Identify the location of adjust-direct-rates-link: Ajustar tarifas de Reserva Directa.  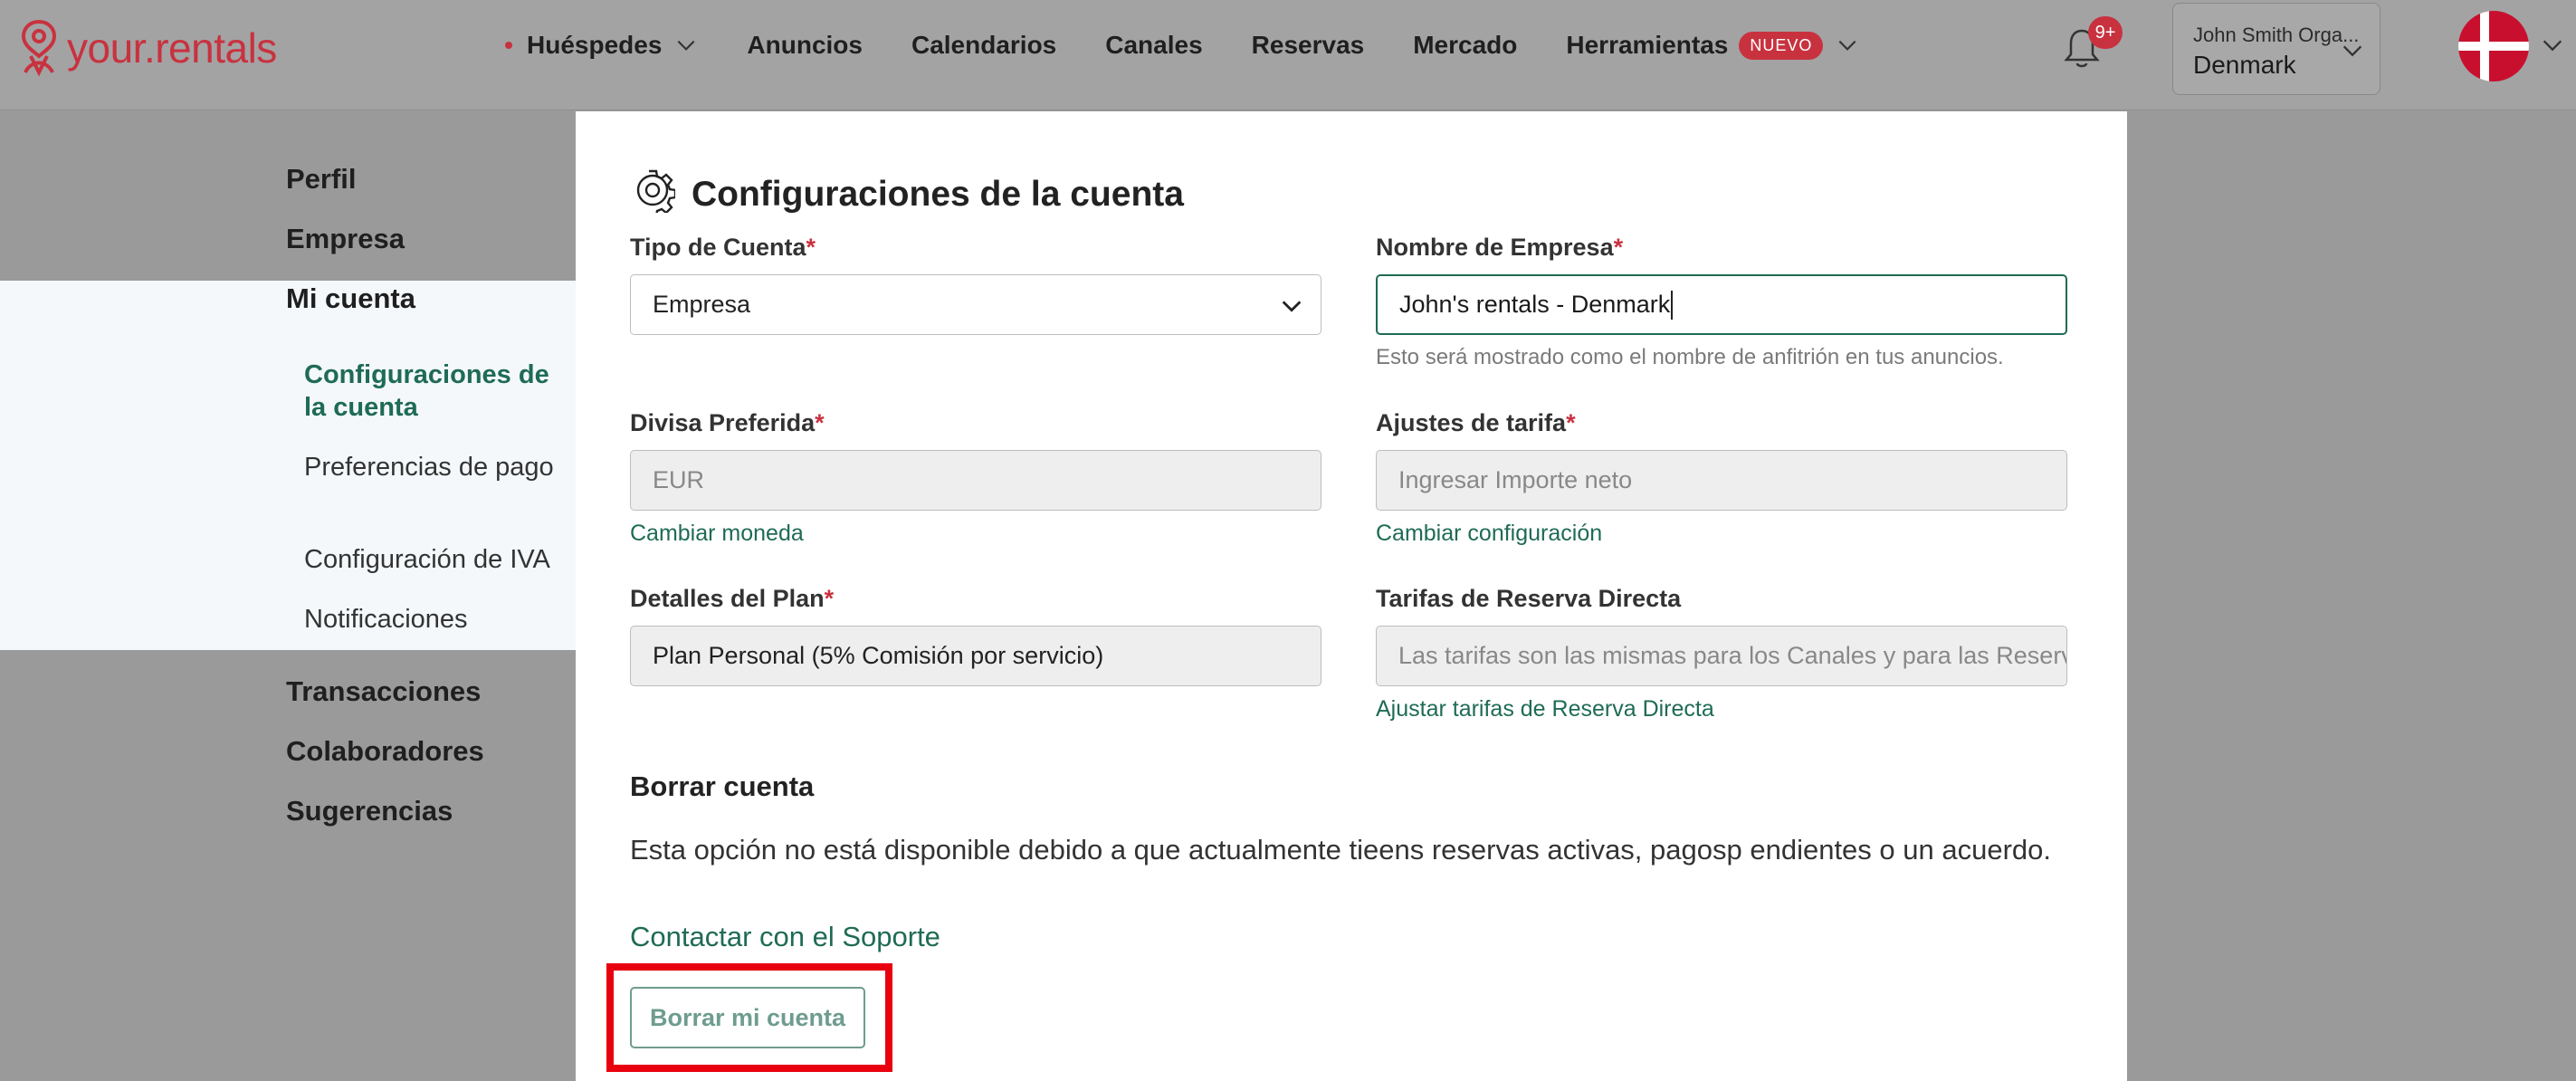
(1545, 709).